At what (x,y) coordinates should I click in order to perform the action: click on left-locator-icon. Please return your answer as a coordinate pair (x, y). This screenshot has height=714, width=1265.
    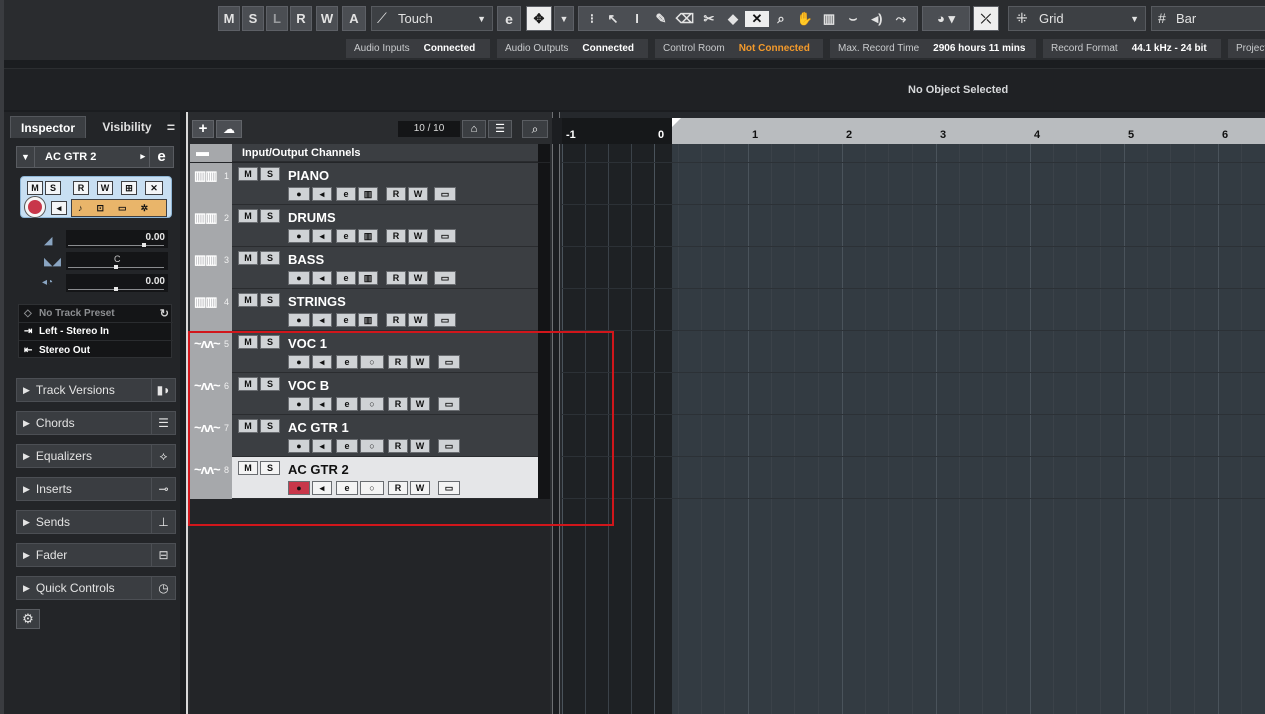
    Looking at the image, I should click on (676, 122).